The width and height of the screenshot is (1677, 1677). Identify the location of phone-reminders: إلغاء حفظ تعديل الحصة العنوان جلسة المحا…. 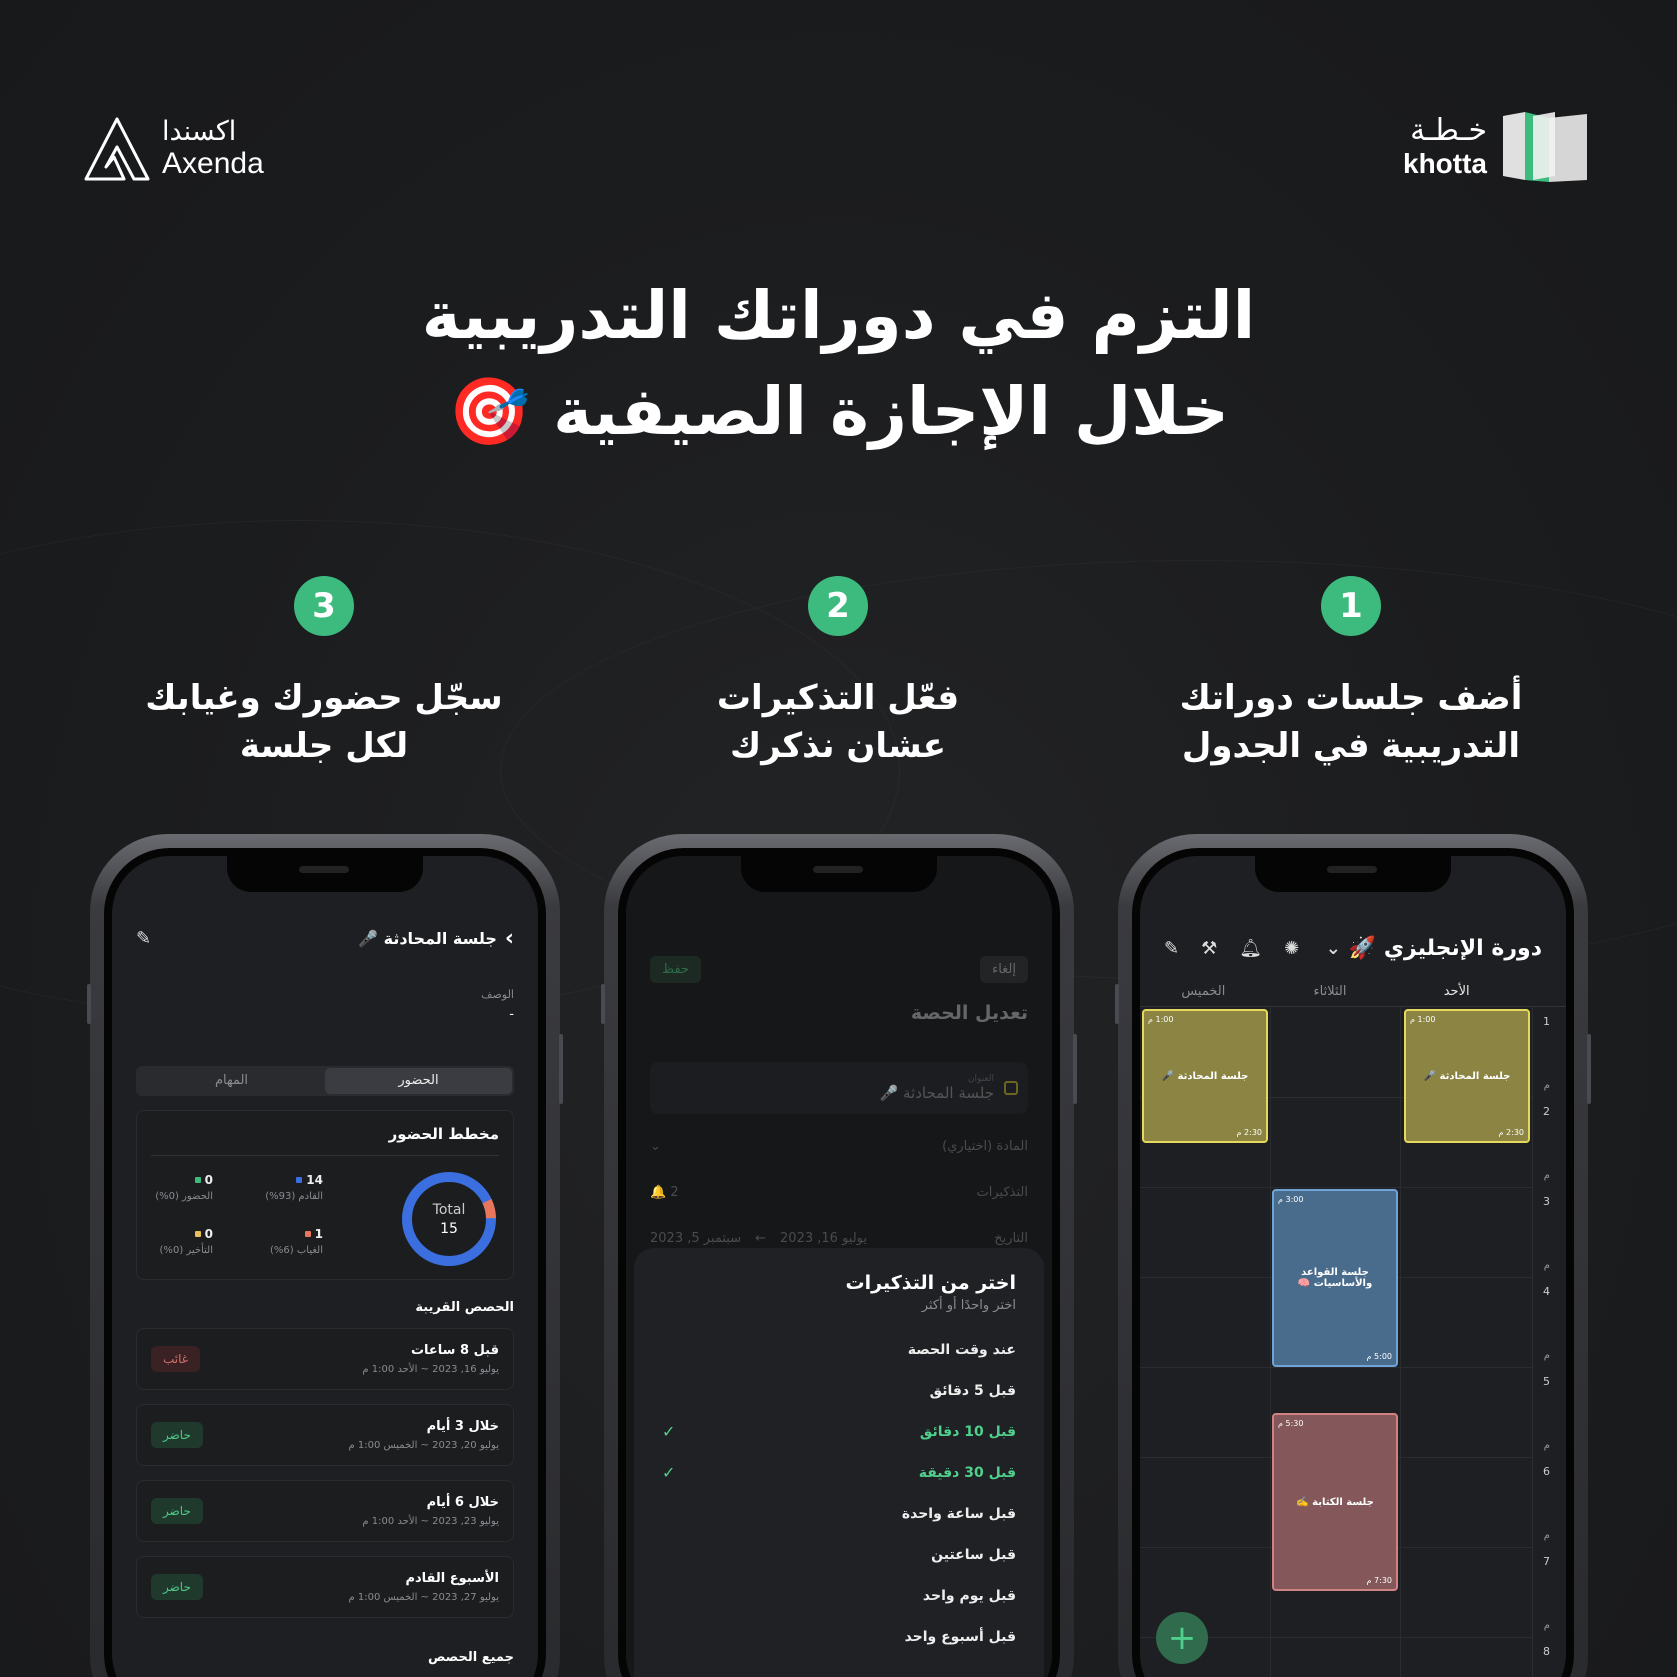
(839, 1255).